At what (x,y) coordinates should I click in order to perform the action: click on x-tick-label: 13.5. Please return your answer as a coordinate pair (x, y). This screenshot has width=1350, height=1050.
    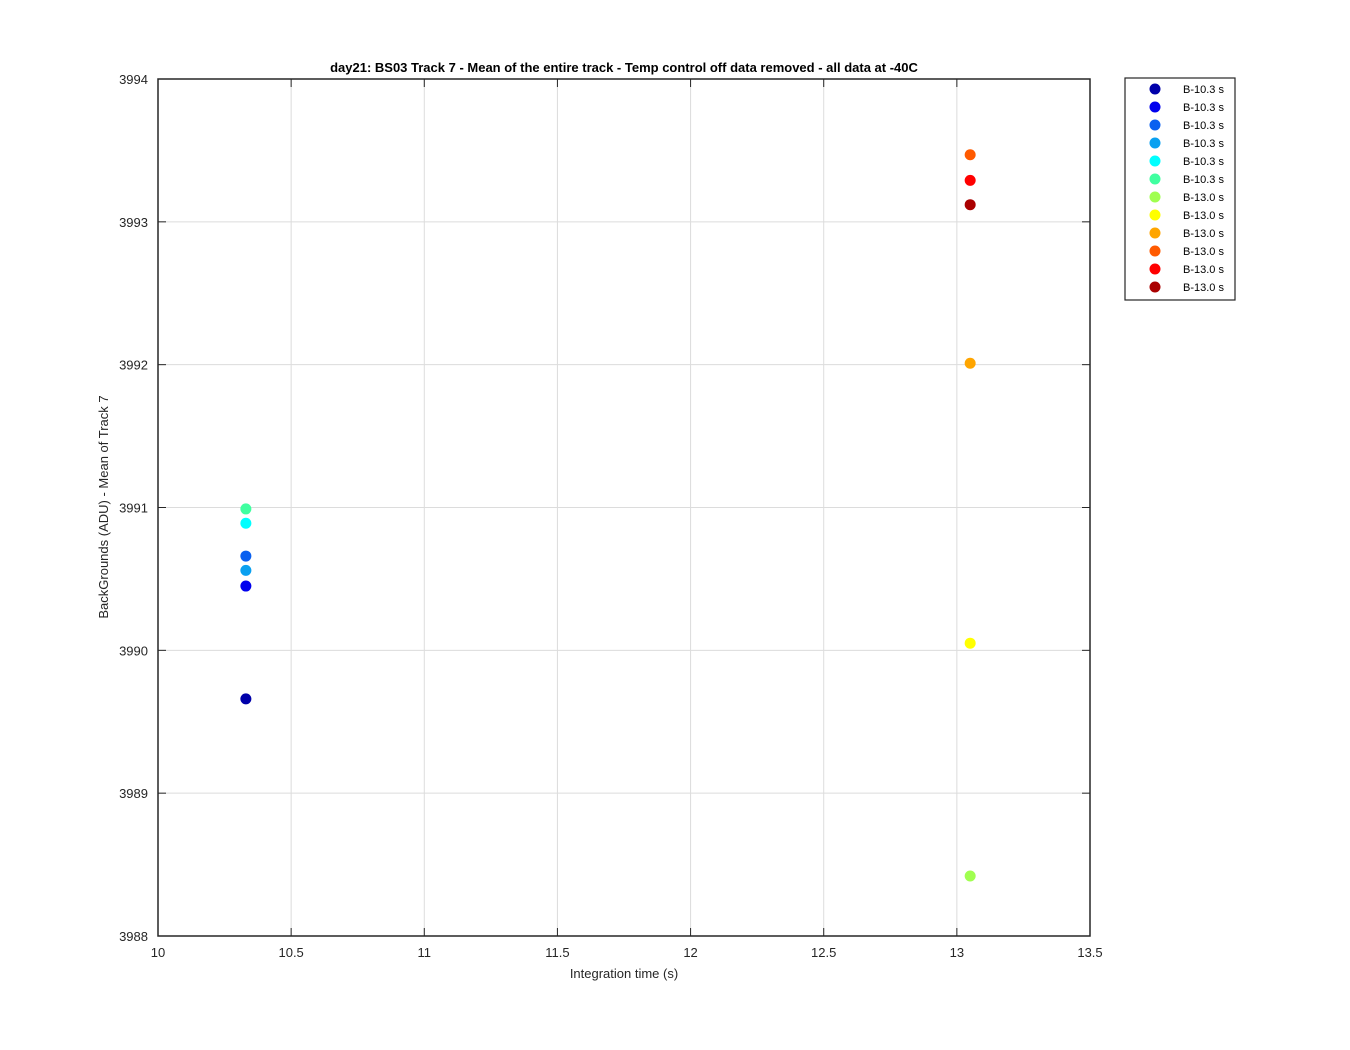
    Looking at the image, I should click on (1089, 952).